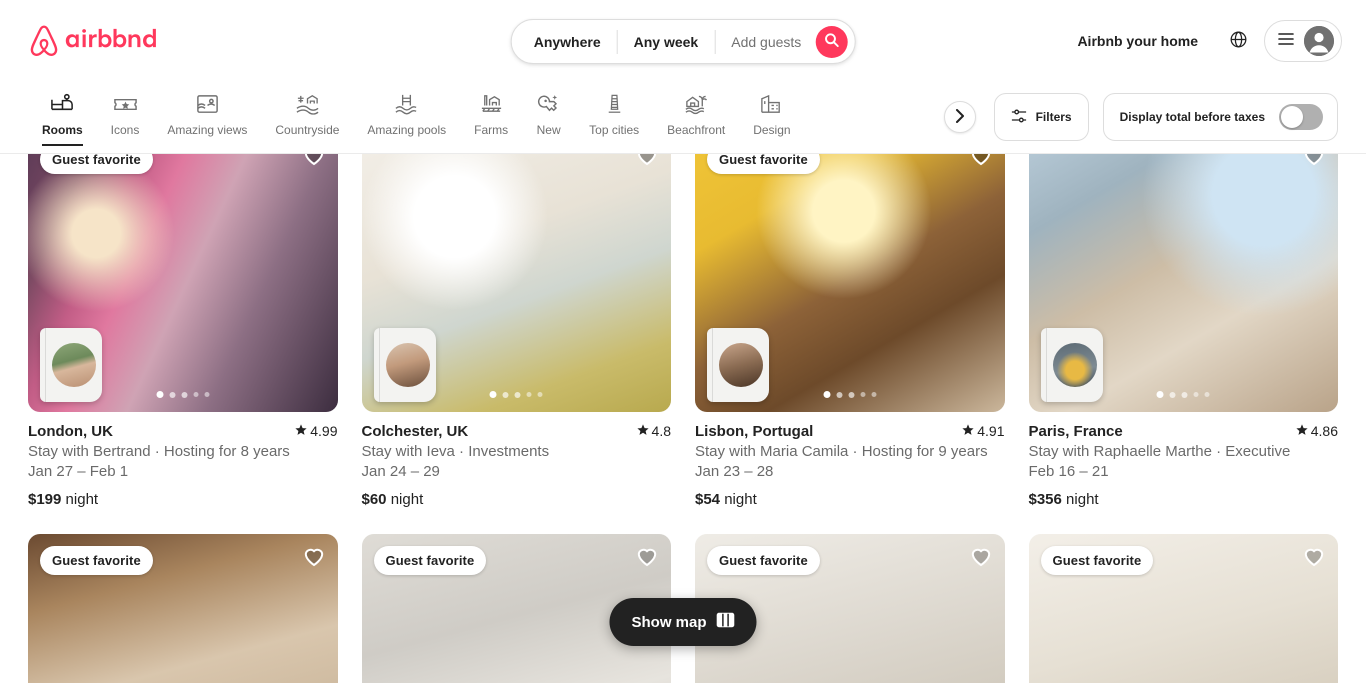  What do you see at coordinates (771, 117) in the screenshot?
I see `category-design: Design` at bounding box center [771, 117].